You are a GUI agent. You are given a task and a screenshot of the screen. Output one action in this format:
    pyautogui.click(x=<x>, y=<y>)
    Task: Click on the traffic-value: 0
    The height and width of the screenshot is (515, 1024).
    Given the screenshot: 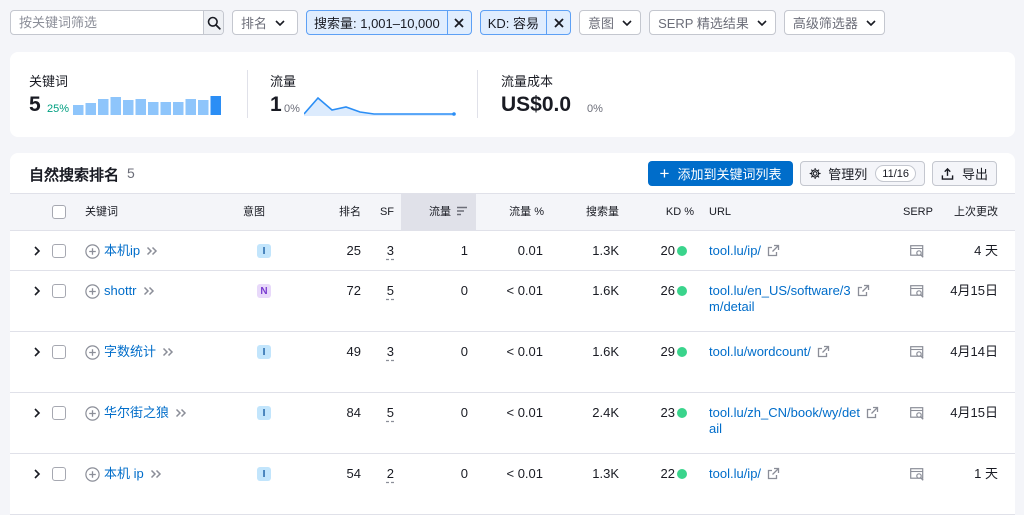 What is the action you would take?
    pyautogui.click(x=464, y=473)
    